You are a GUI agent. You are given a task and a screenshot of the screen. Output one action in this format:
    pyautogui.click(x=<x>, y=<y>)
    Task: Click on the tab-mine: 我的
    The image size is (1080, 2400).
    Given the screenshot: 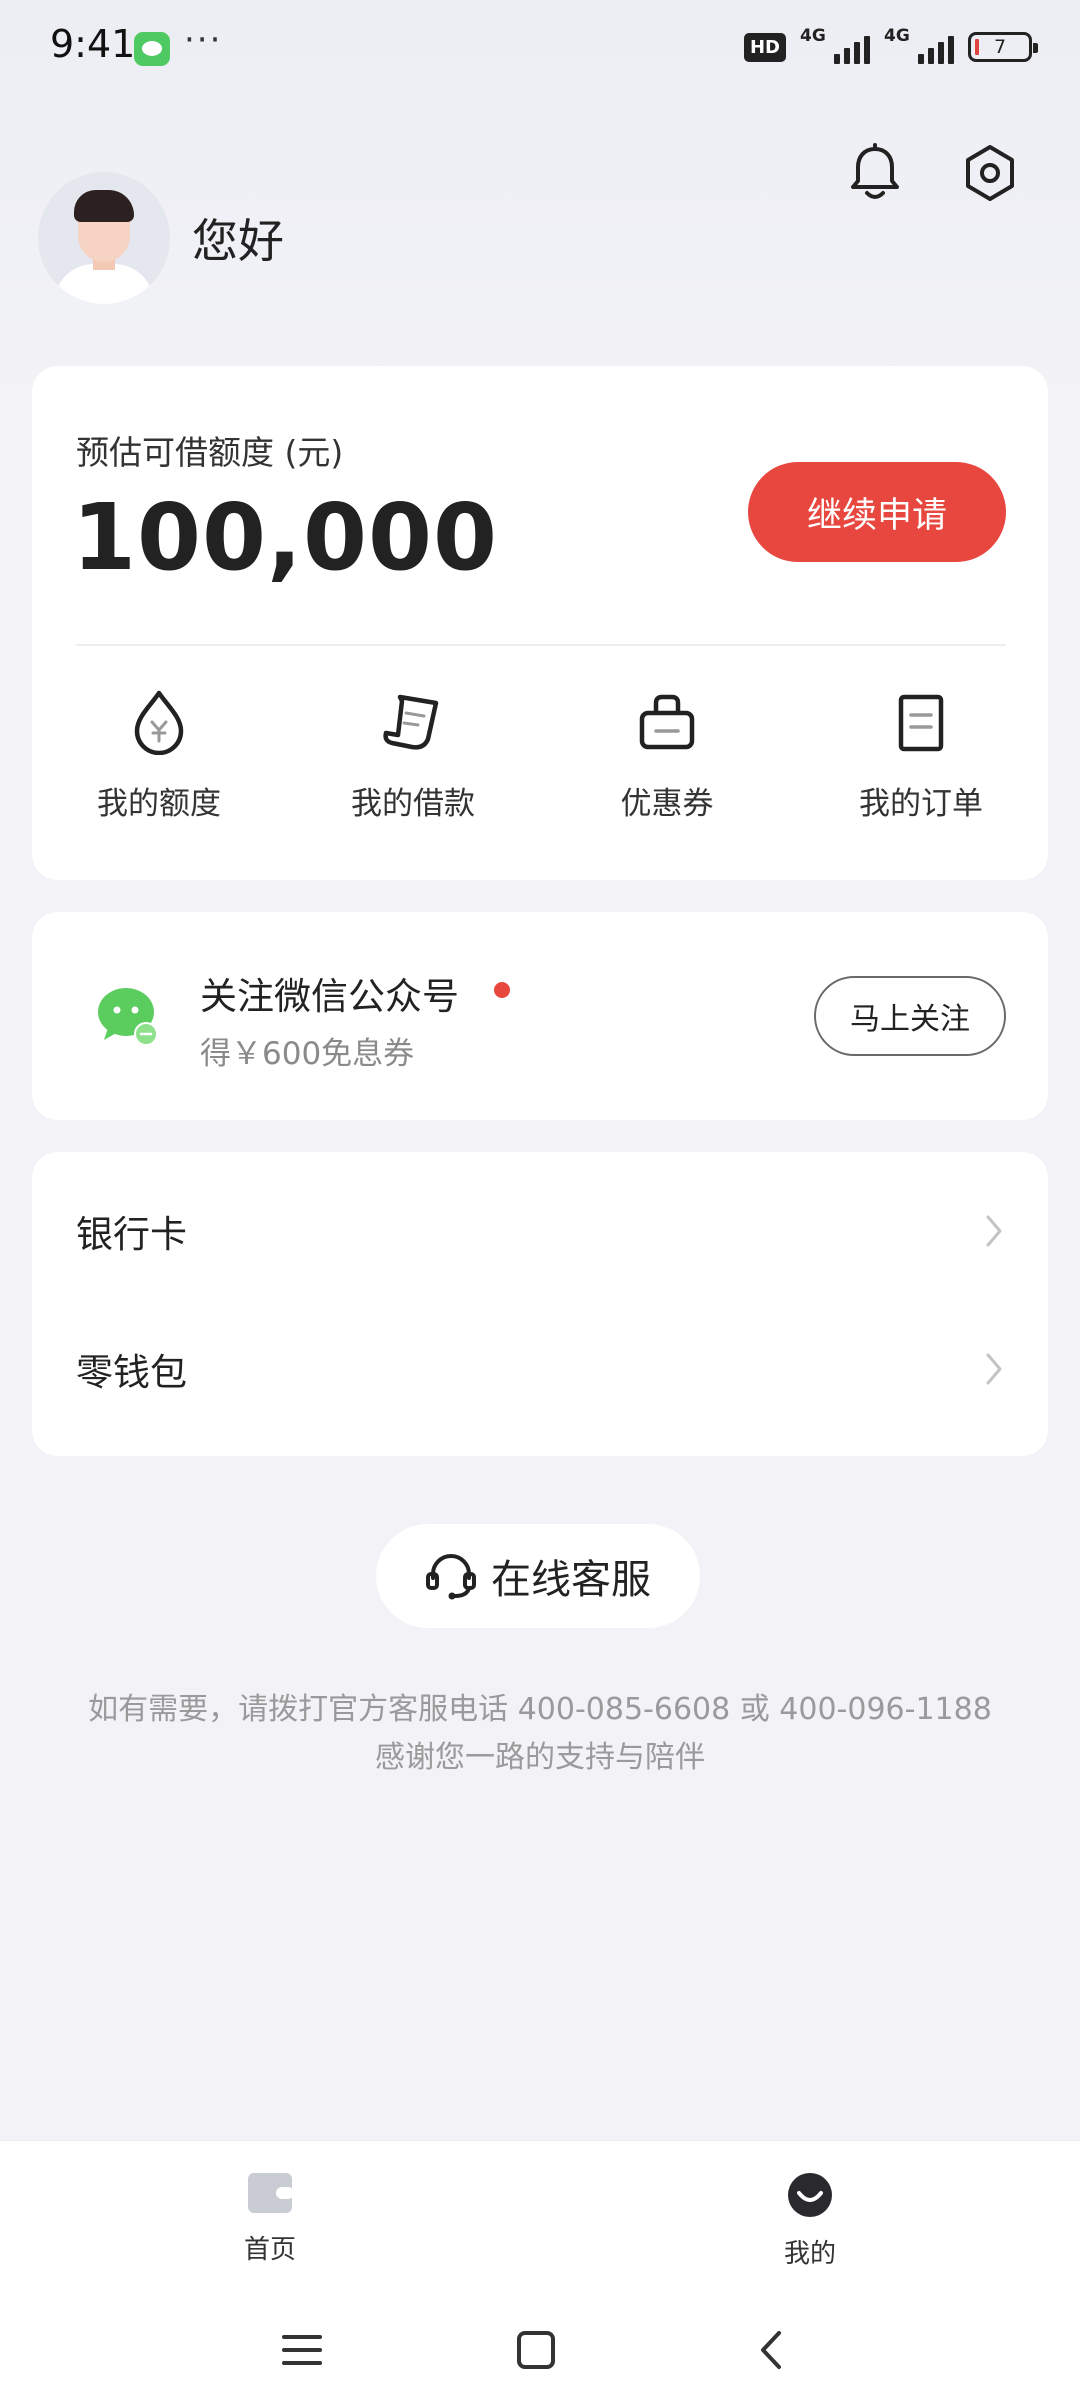 What is the action you would take?
    pyautogui.click(x=810, y=2220)
    